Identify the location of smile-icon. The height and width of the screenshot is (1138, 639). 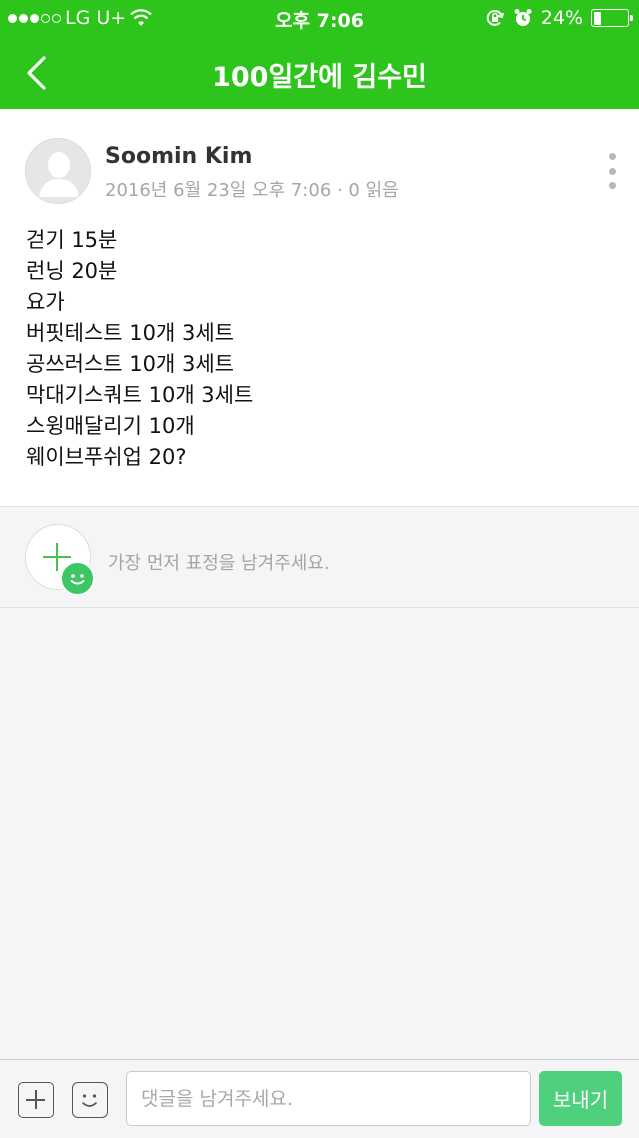
(77, 578).